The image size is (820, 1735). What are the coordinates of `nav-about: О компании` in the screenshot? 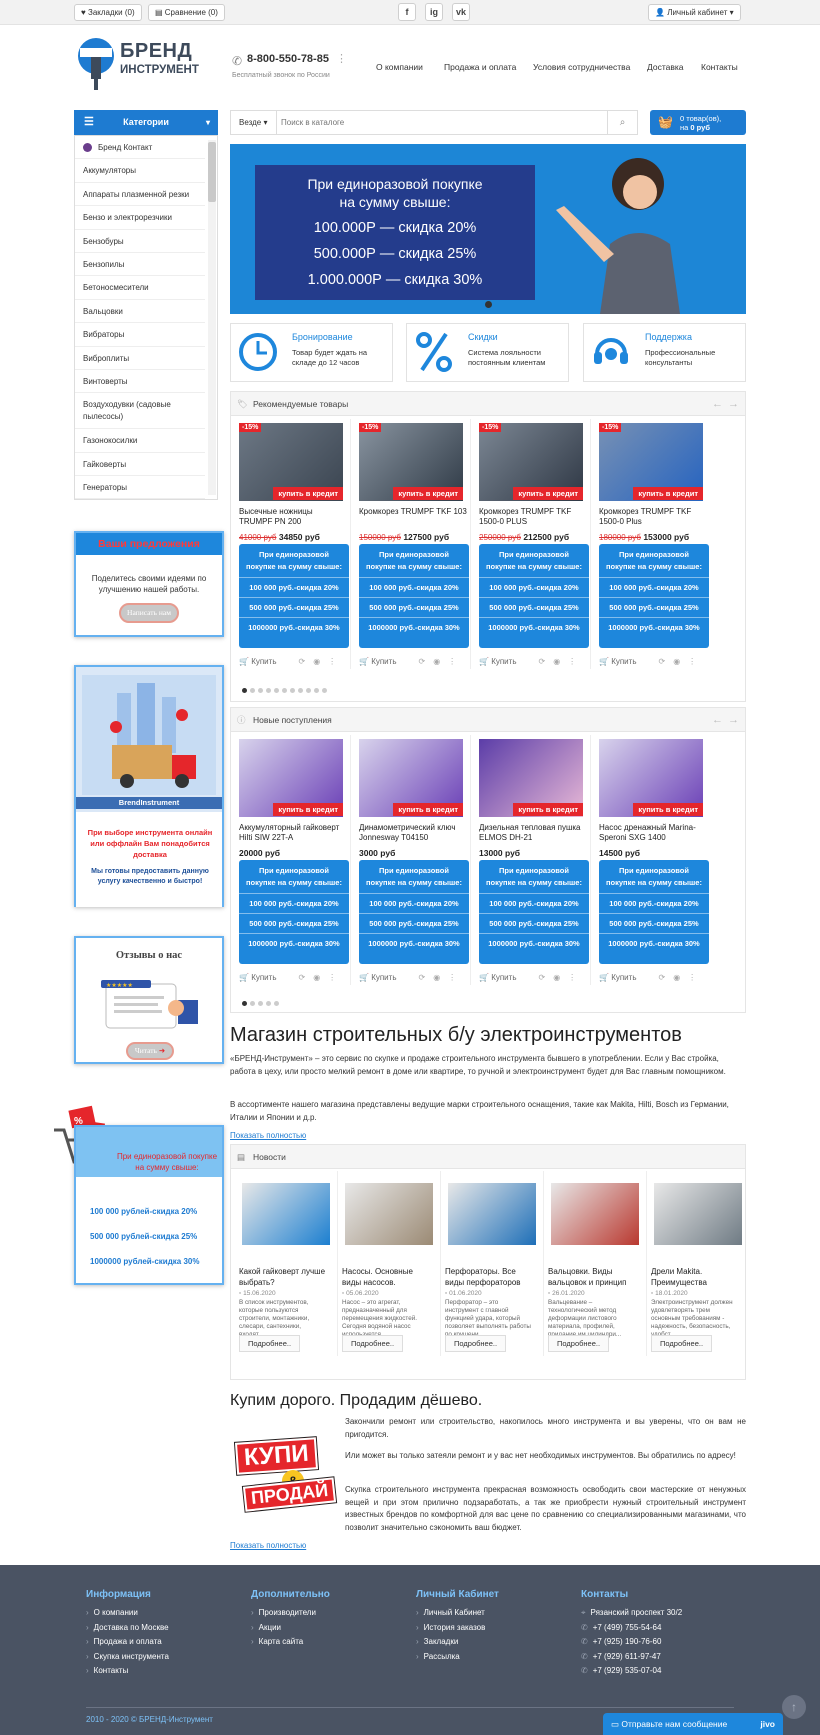 It's located at (399, 67).